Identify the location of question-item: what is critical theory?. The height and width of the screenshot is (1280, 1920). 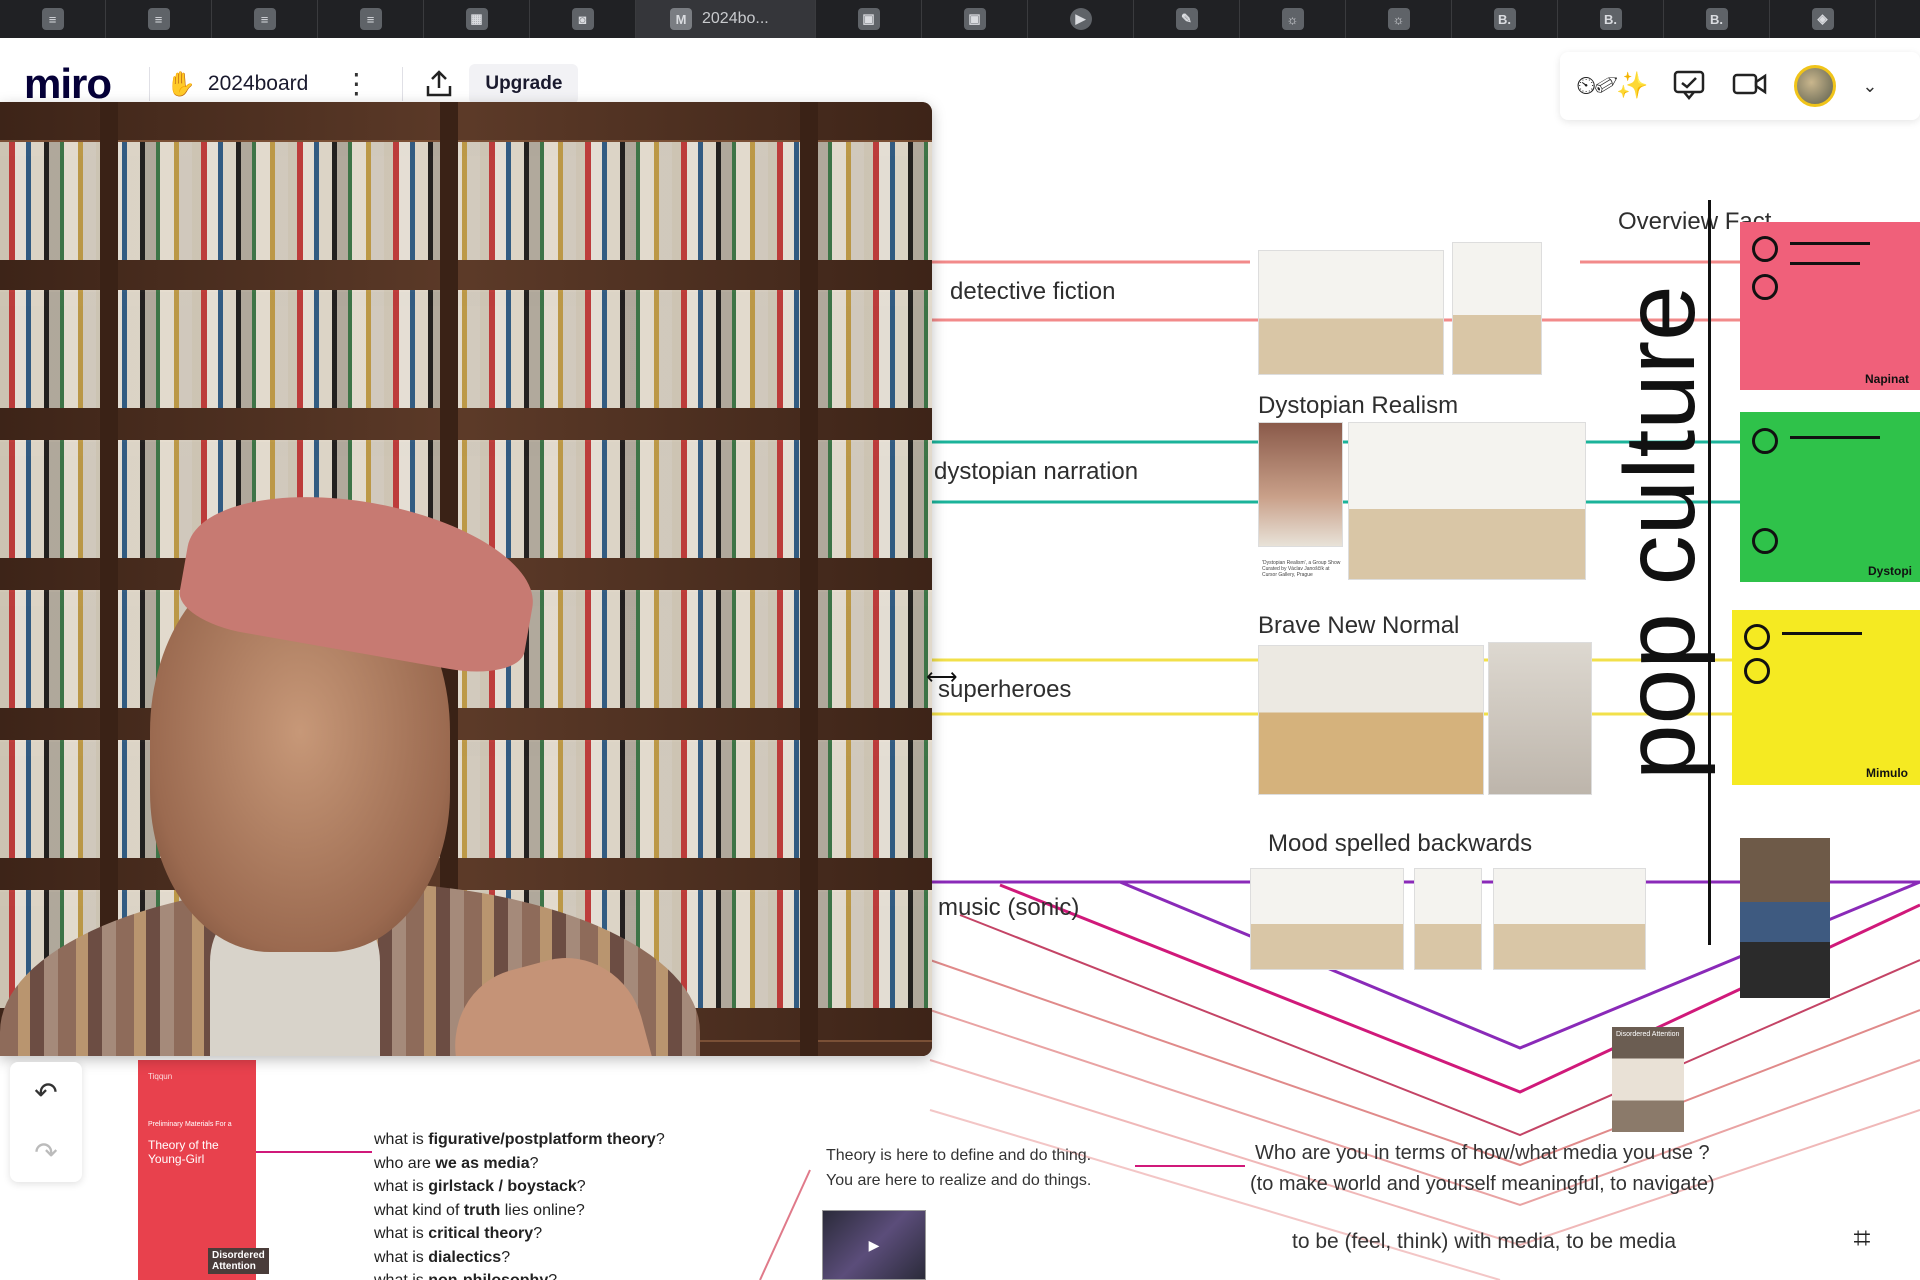
(458, 1233).